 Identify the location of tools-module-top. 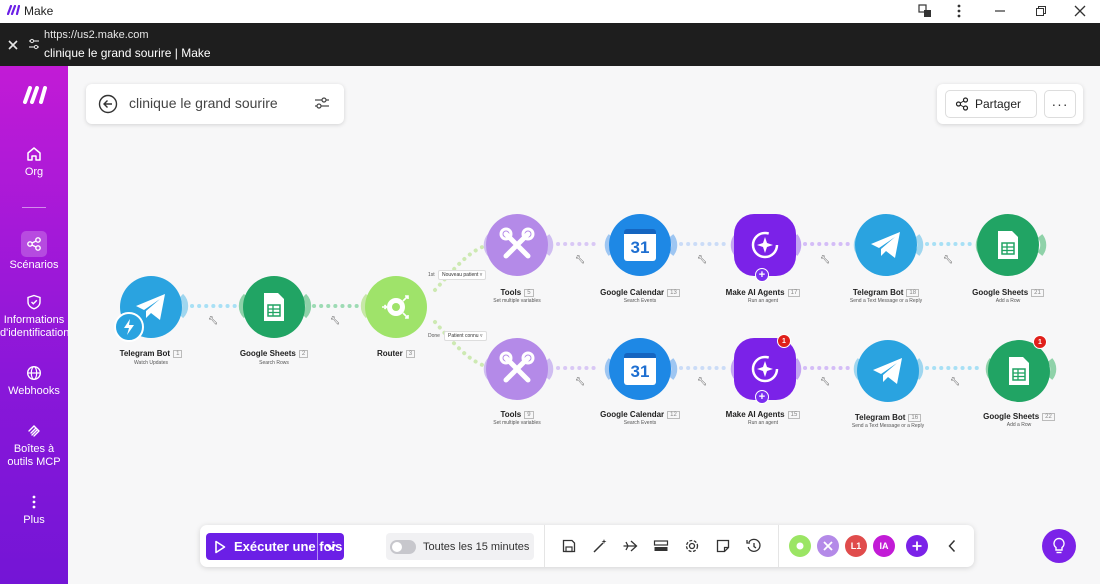
(517, 245).